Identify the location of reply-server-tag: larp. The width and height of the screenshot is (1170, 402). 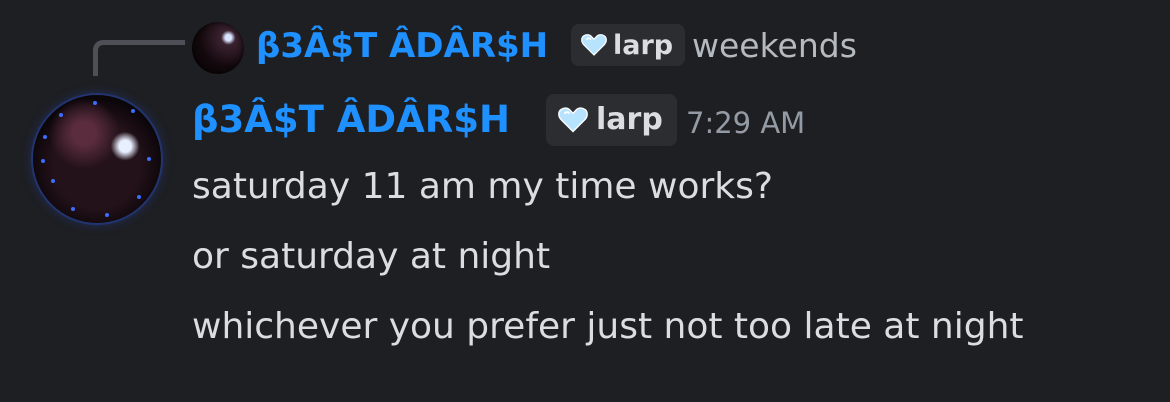
(628, 45).